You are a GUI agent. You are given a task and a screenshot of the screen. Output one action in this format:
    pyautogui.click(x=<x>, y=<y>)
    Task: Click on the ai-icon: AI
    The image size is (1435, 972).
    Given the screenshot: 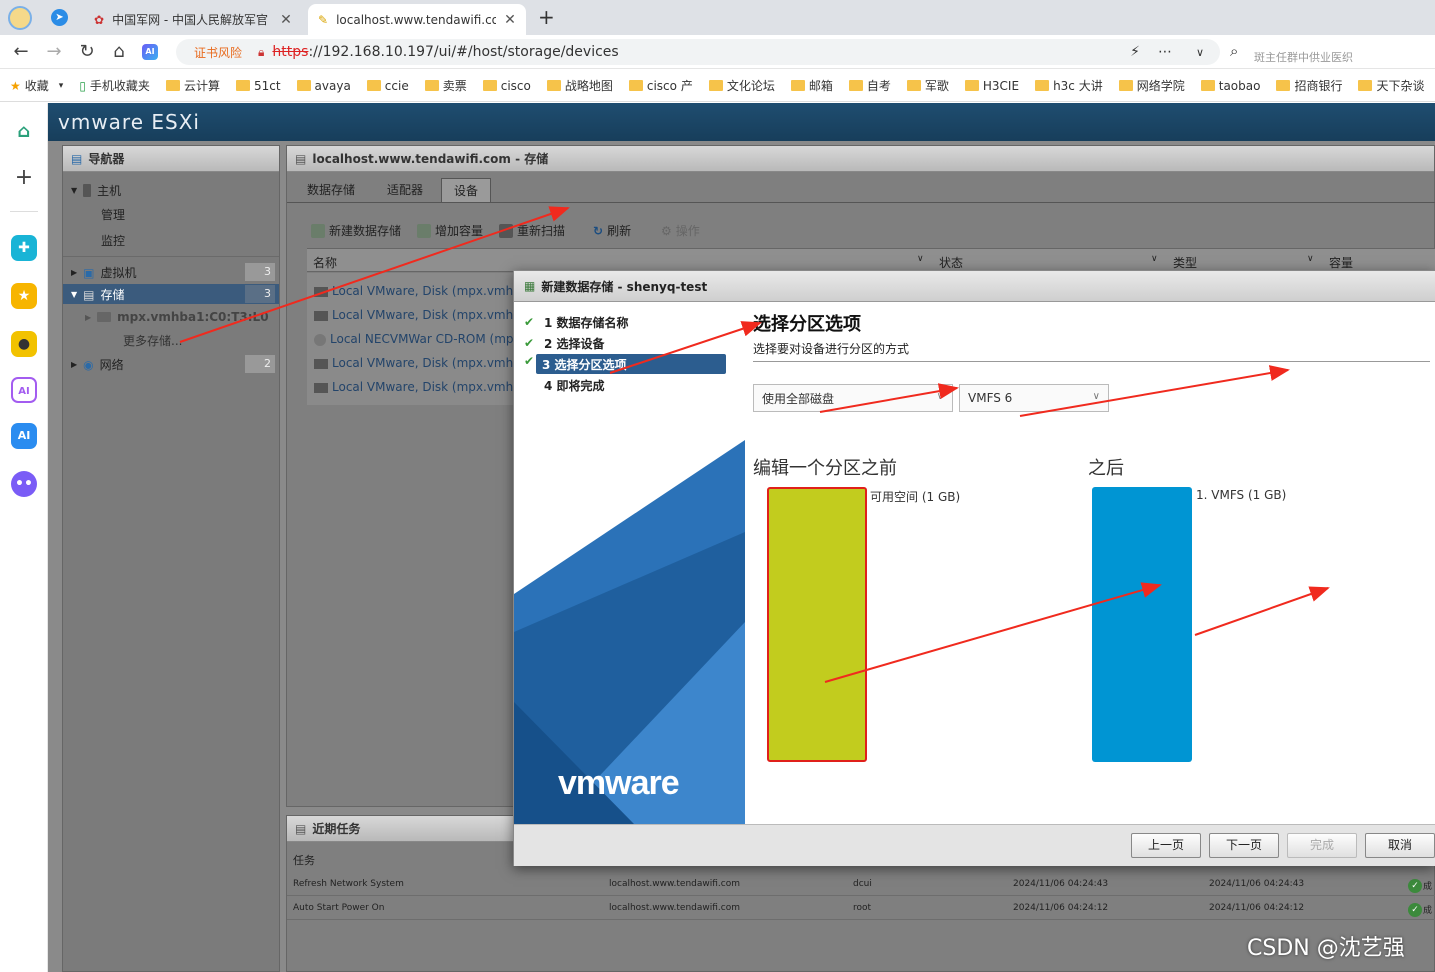 What is the action you would take?
    pyautogui.click(x=24, y=436)
    